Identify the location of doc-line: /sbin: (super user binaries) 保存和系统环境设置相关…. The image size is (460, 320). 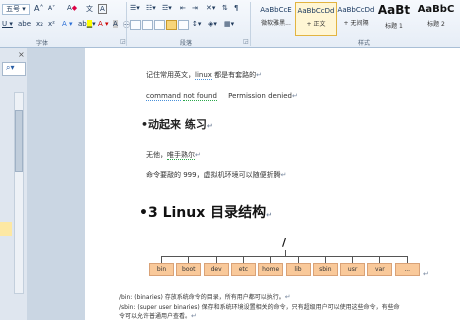
(259, 307).